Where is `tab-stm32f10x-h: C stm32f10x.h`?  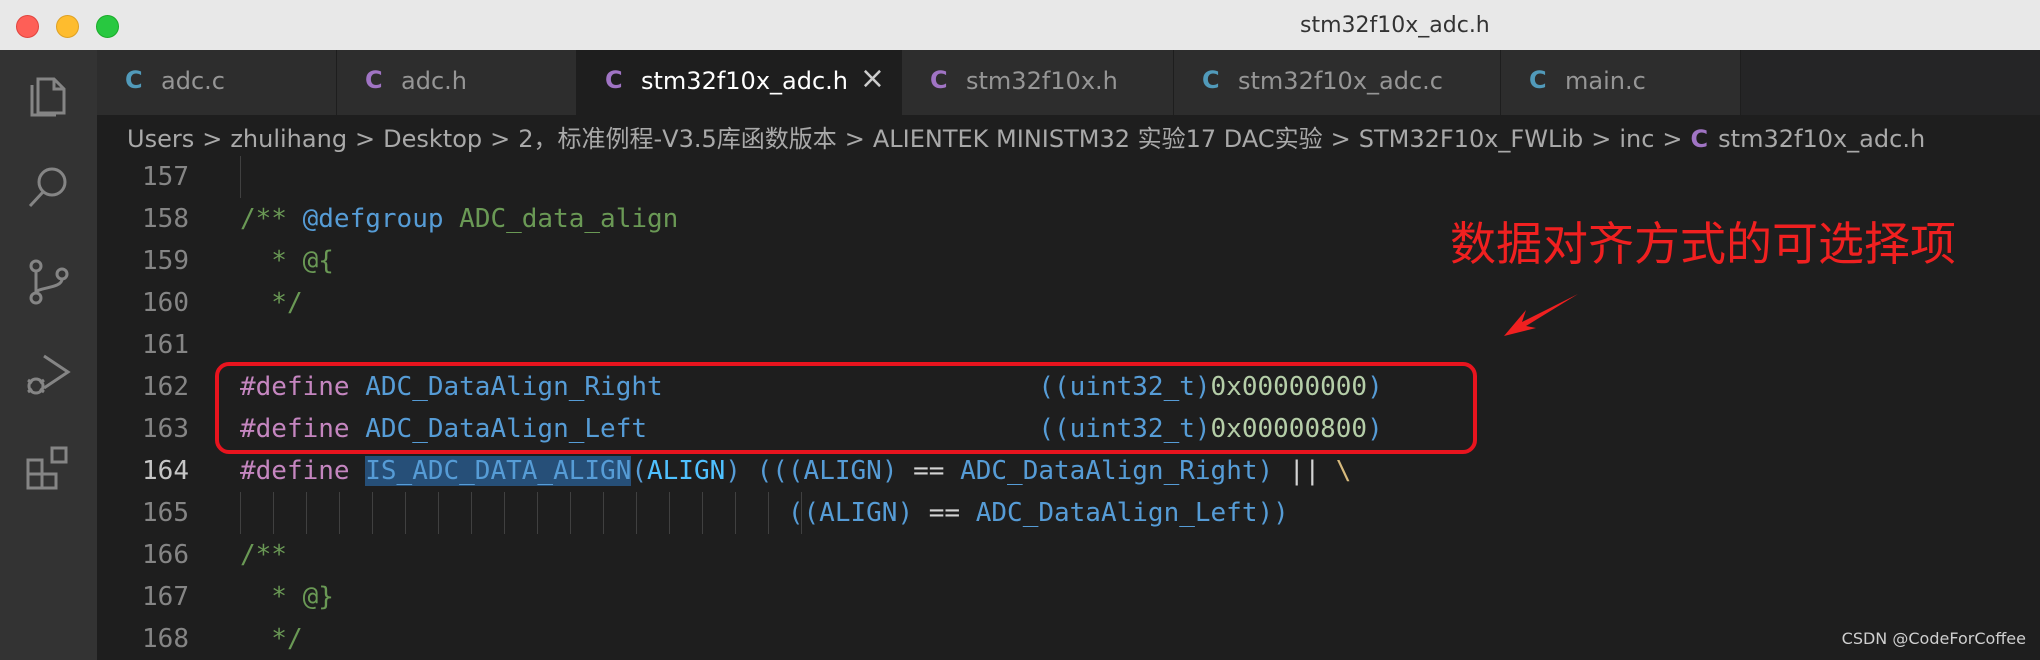 tab-stm32f10x-h: C stm32f10x.h is located at coordinates (1038, 82).